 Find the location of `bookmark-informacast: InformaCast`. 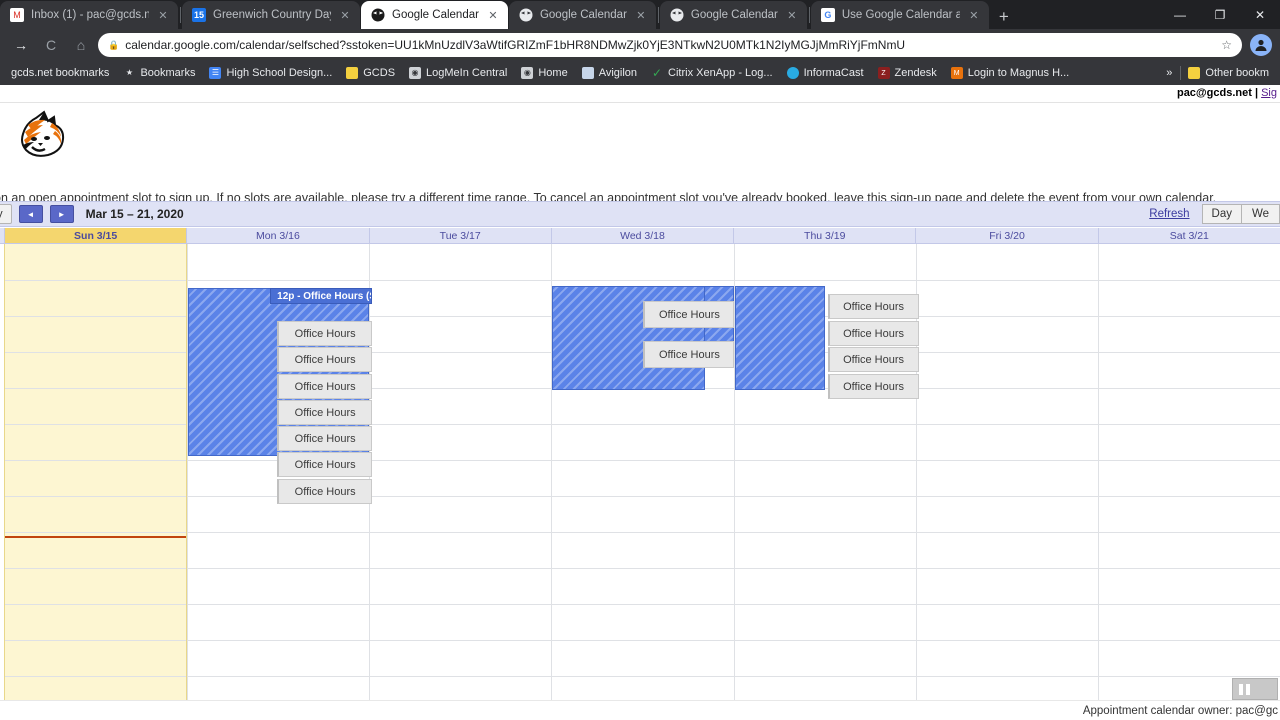

bookmark-informacast: InformaCast is located at coordinates (825, 73).